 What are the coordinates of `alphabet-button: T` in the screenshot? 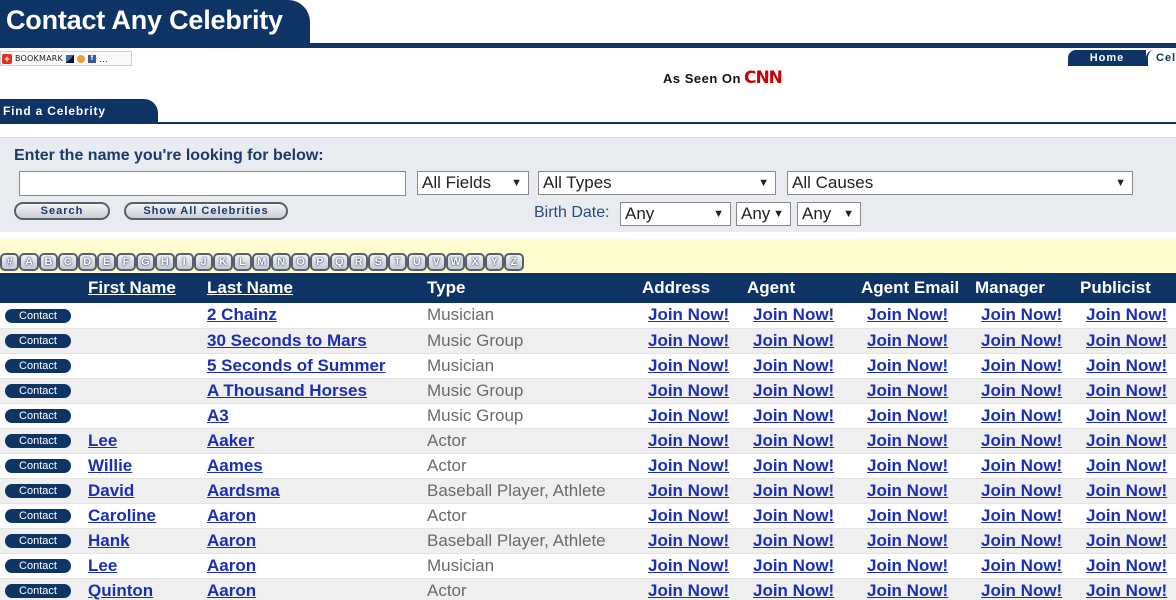 It's located at (397, 262).